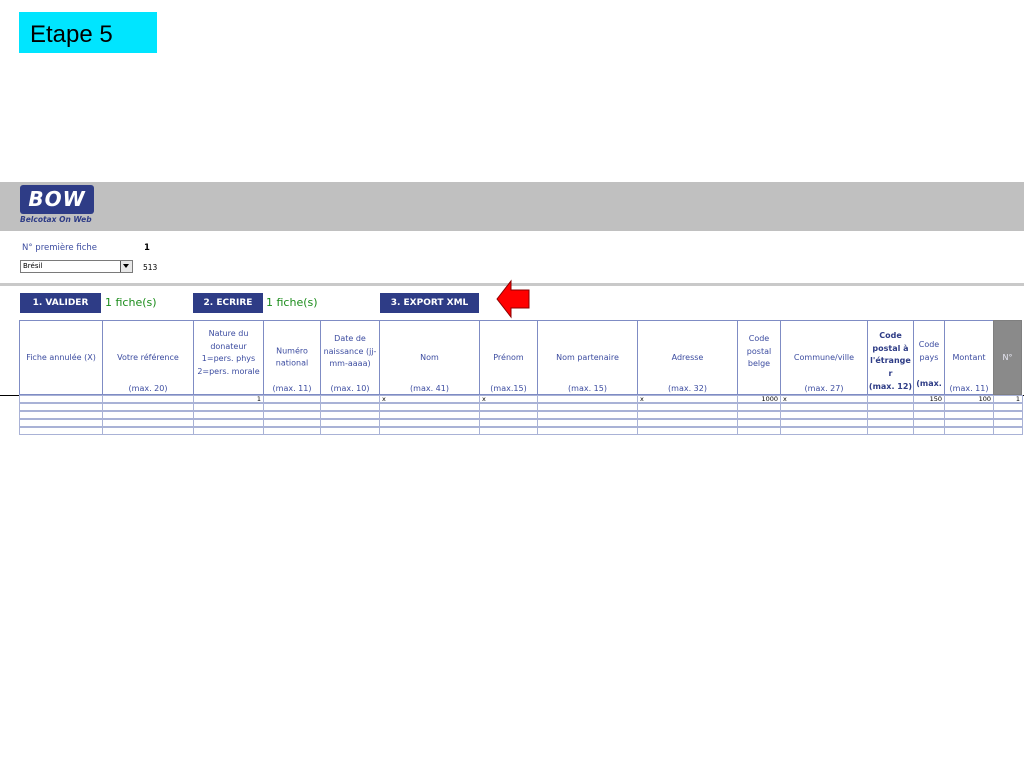  What do you see at coordinates (1007, 357) in the screenshot?
I see `column-header-numero: N°` at bounding box center [1007, 357].